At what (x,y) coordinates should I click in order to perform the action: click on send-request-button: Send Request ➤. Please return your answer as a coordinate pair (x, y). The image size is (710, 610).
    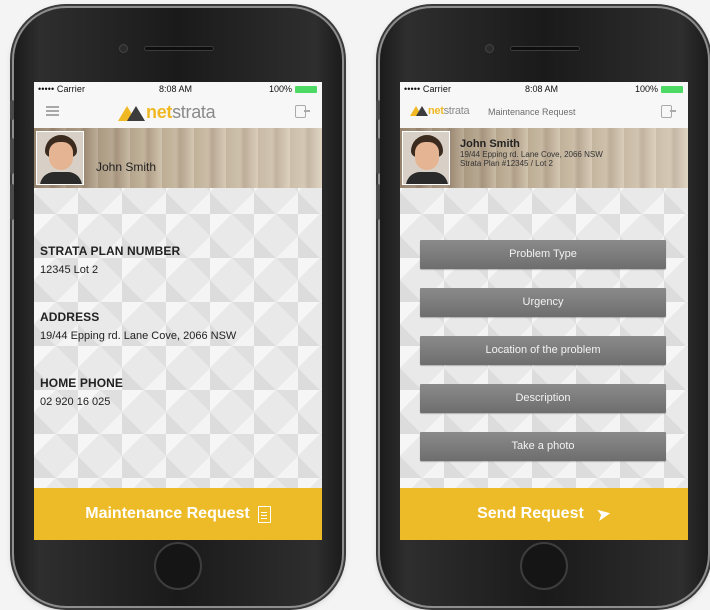
    Looking at the image, I should click on (544, 514).